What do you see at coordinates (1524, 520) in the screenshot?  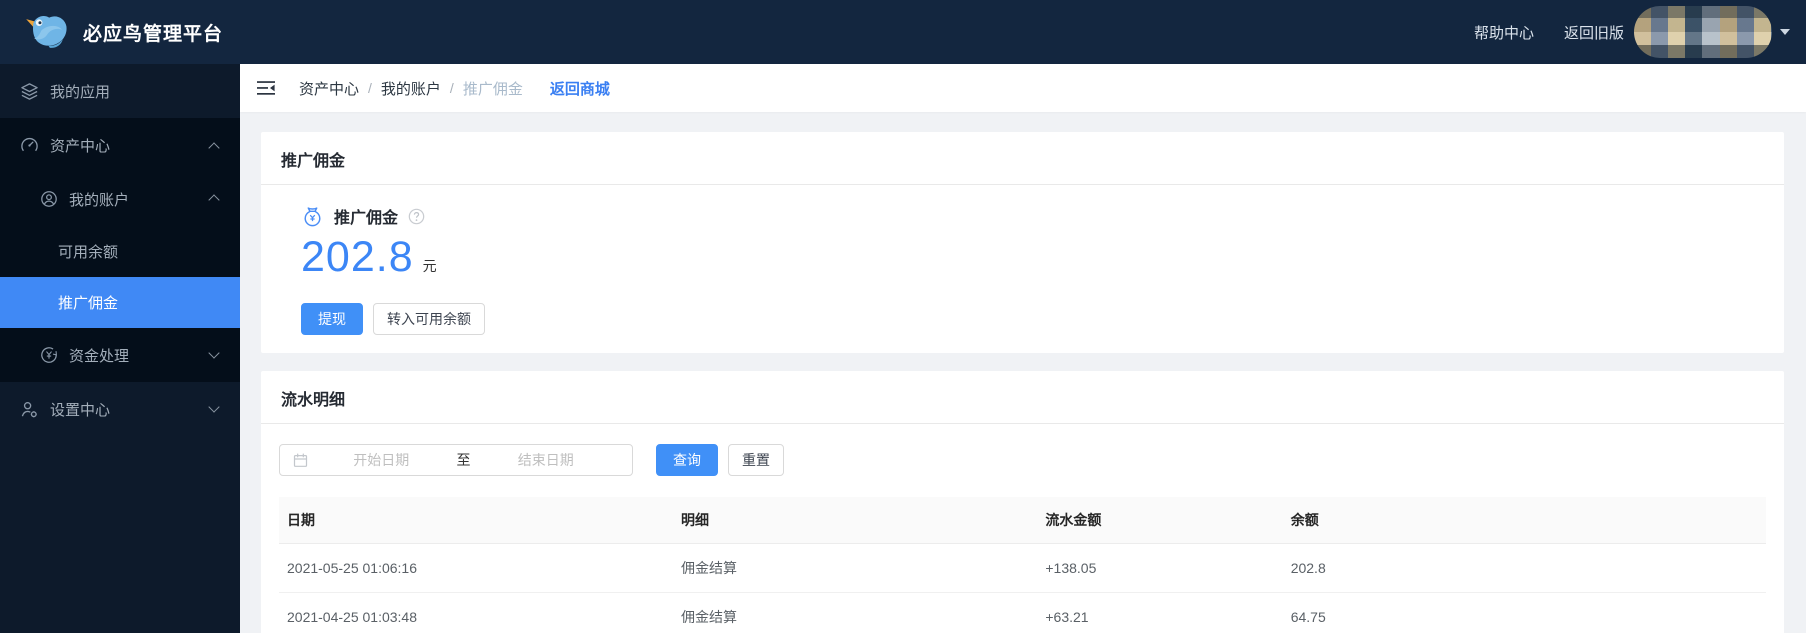 I see `column-header: 余额` at bounding box center [1524, 520].